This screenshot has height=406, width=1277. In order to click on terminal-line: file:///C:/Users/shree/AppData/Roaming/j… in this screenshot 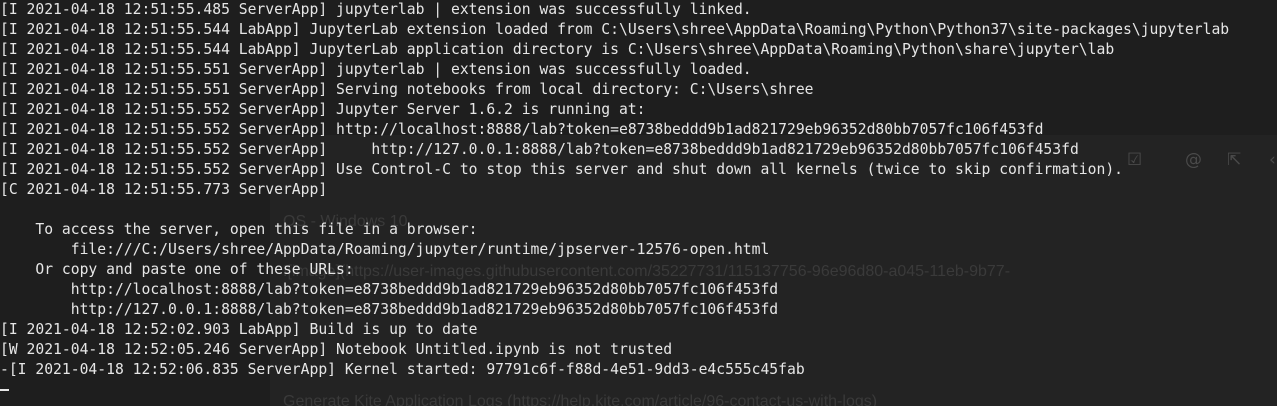, I will do `click(385, 249)`.